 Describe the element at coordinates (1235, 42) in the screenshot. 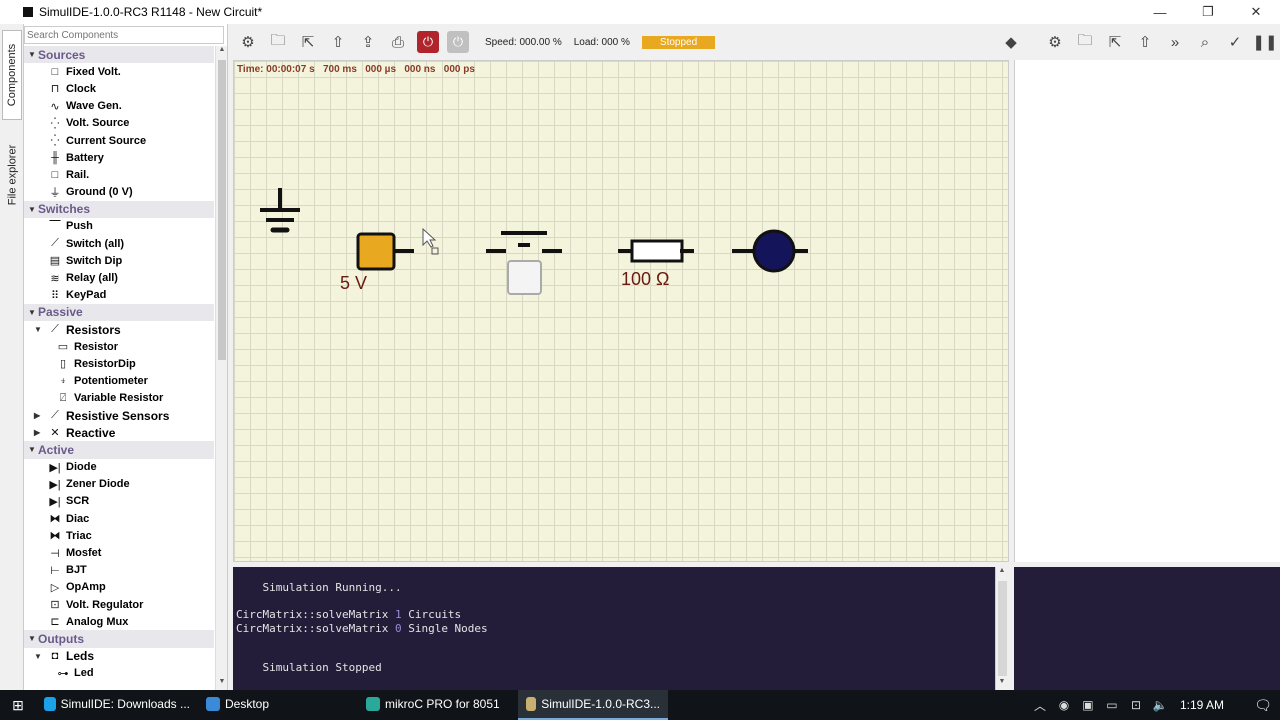

I see `check-icon: ✓` at that location.